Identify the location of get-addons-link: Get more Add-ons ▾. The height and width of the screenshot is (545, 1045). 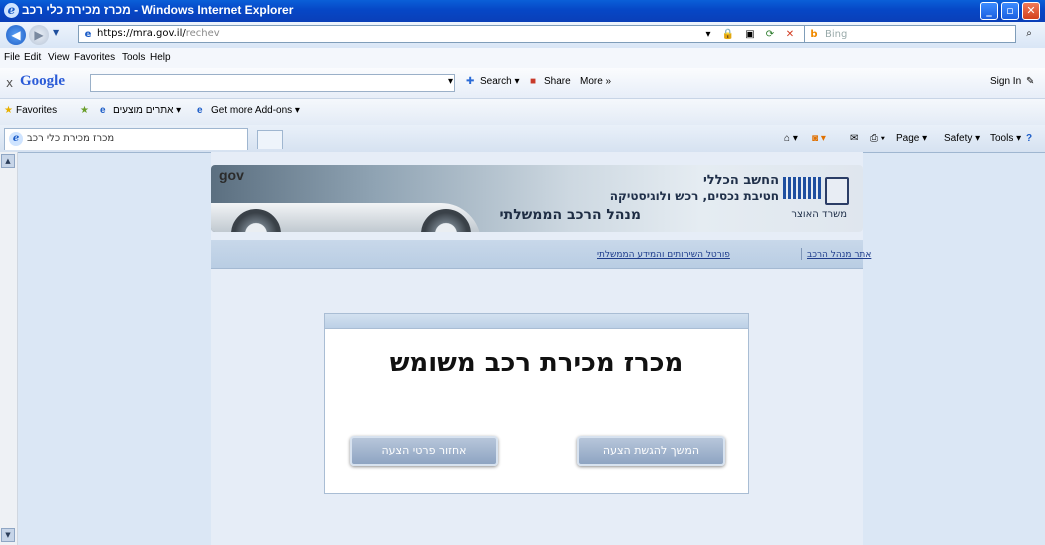
(255, 110).